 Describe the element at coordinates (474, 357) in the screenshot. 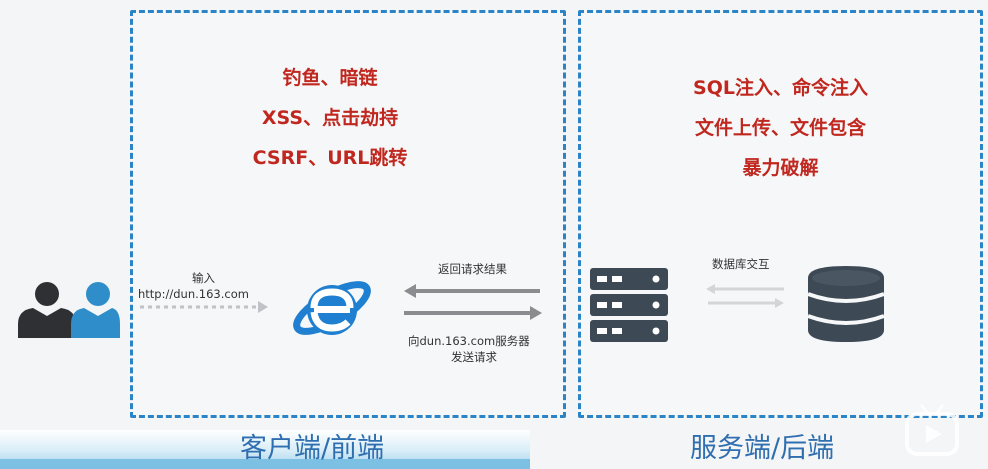

I see `request-label-line2: 发送请求` at that location.